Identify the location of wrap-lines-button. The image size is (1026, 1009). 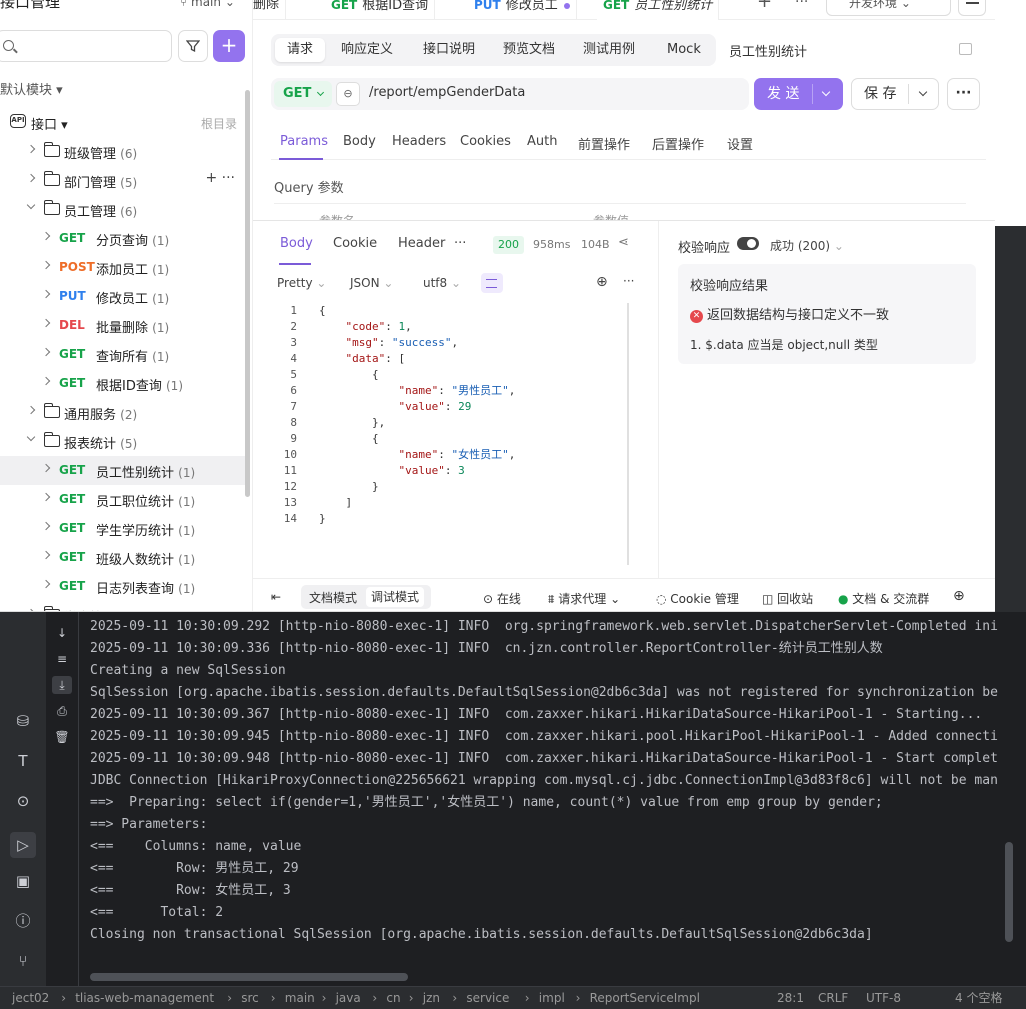
(492, 283).